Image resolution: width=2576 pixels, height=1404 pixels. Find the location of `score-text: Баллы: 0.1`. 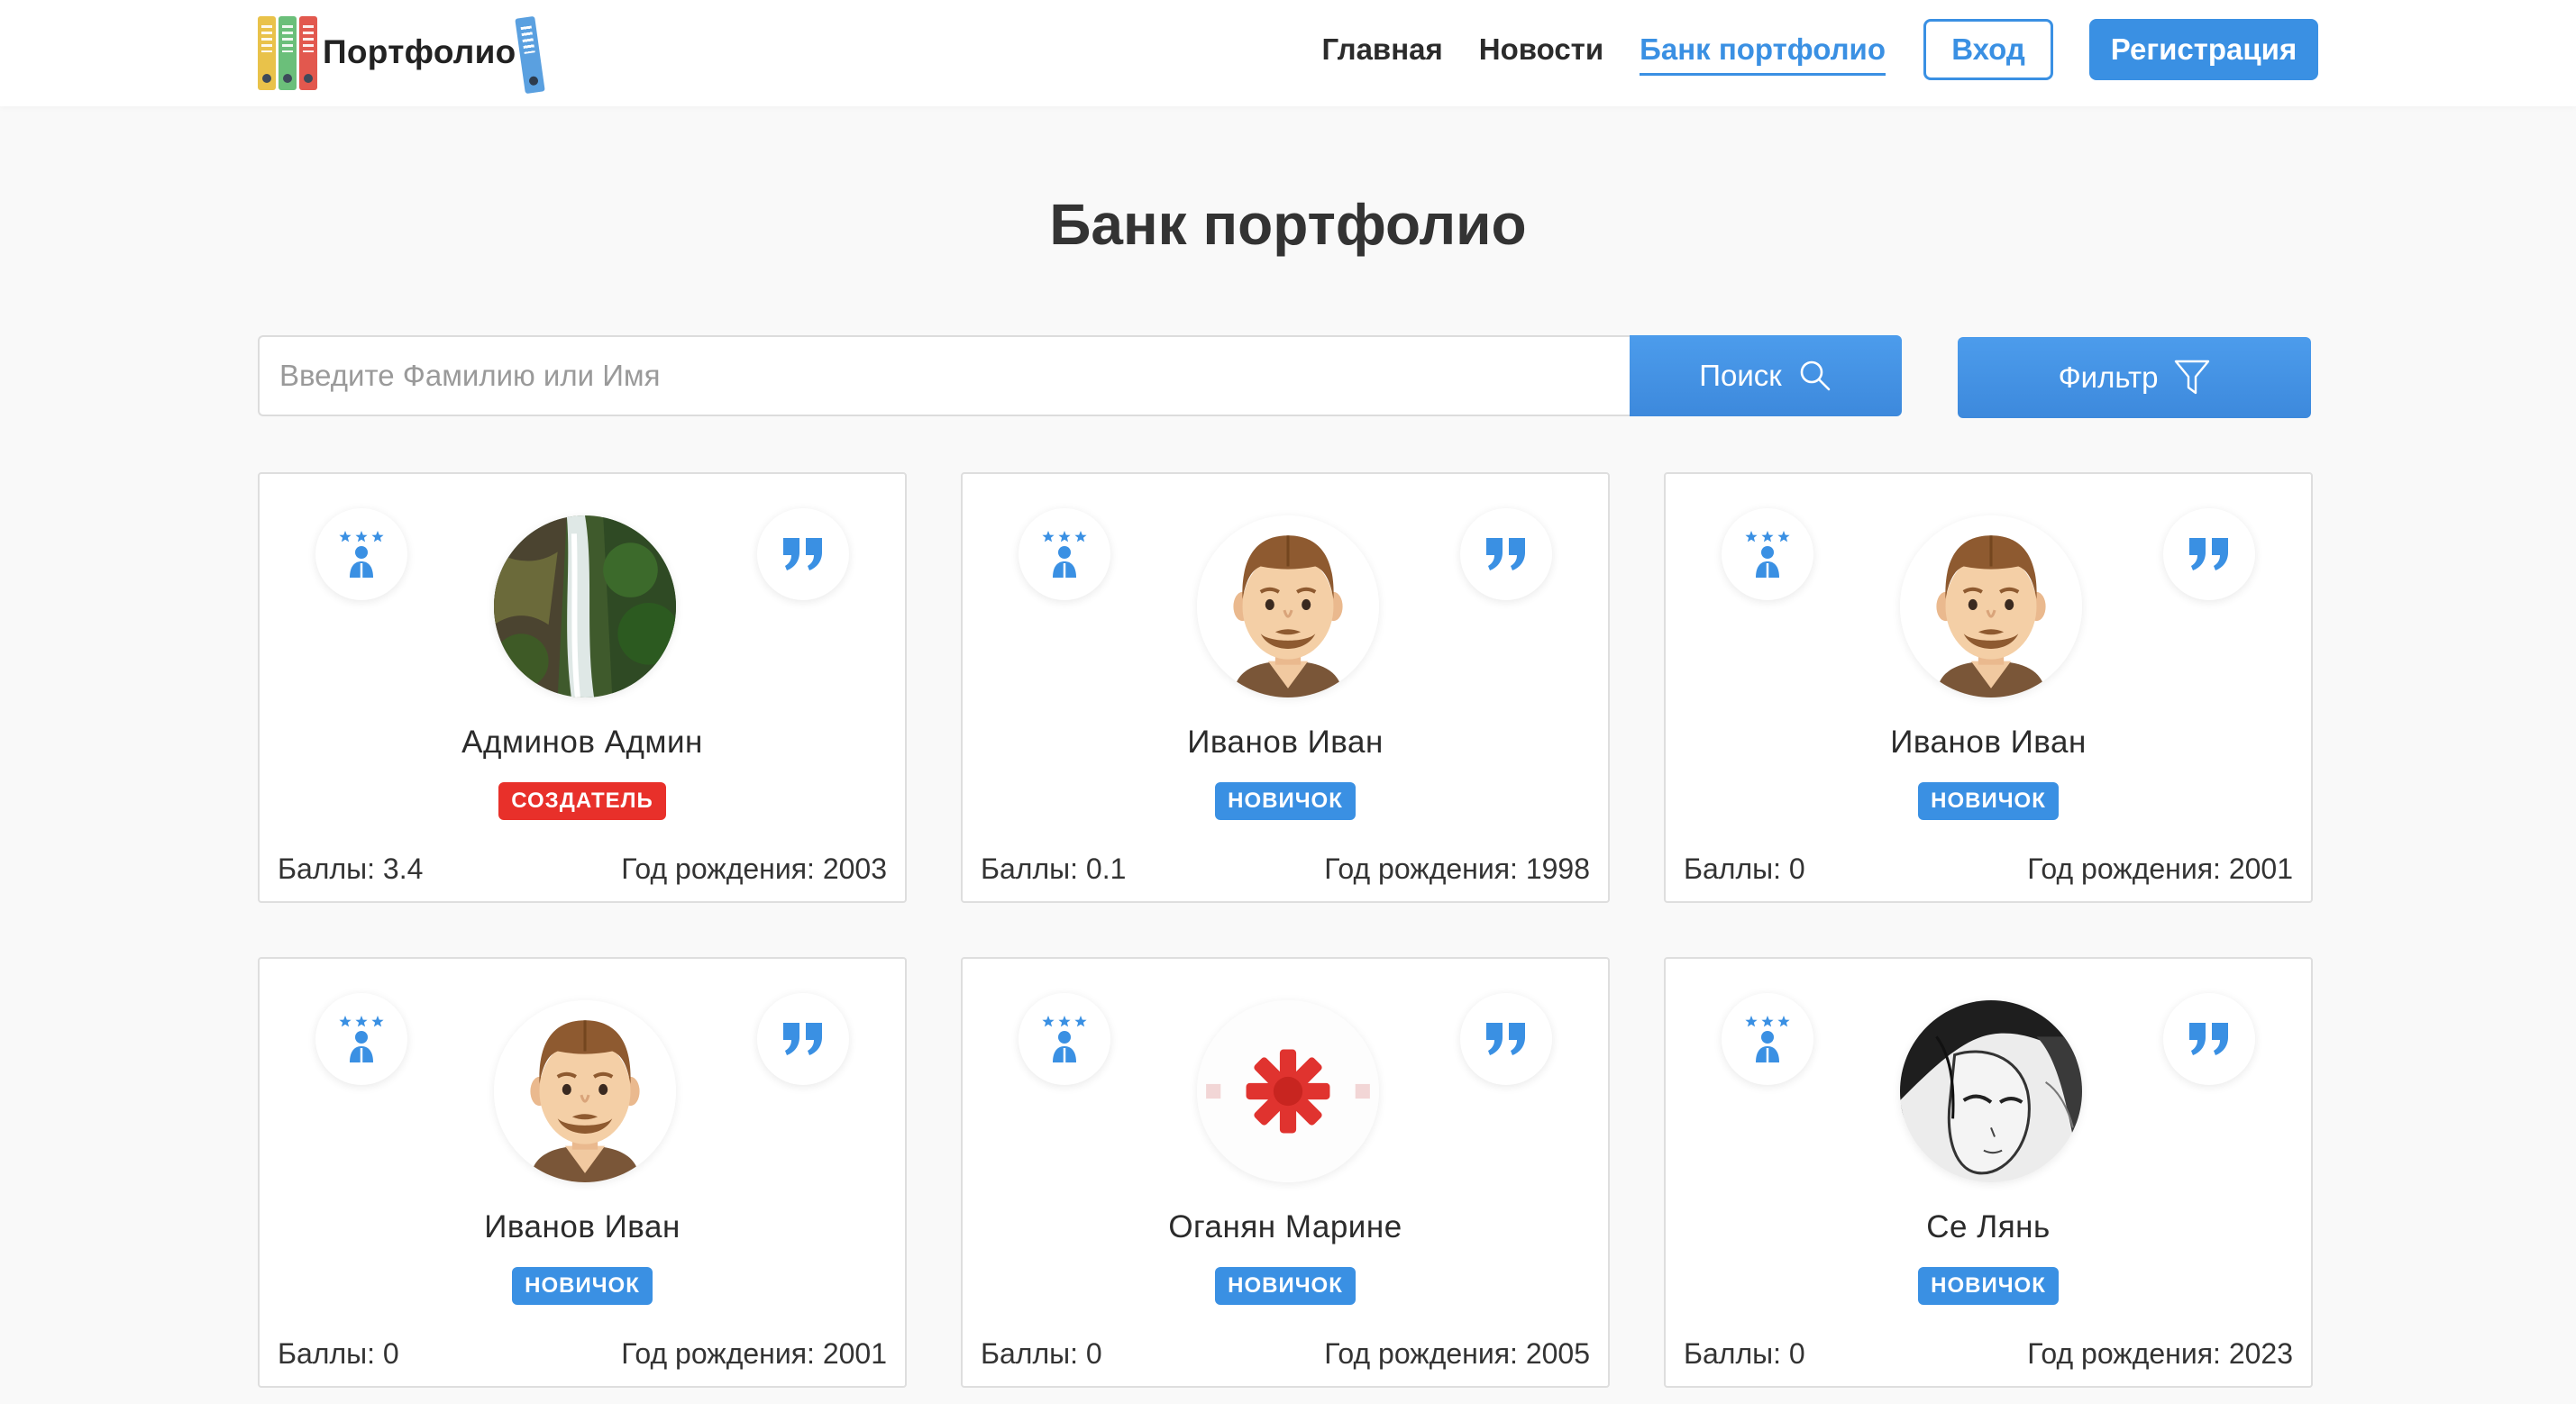

score-text: Баллы: 0.1 is located at coordinates (1054, 868).